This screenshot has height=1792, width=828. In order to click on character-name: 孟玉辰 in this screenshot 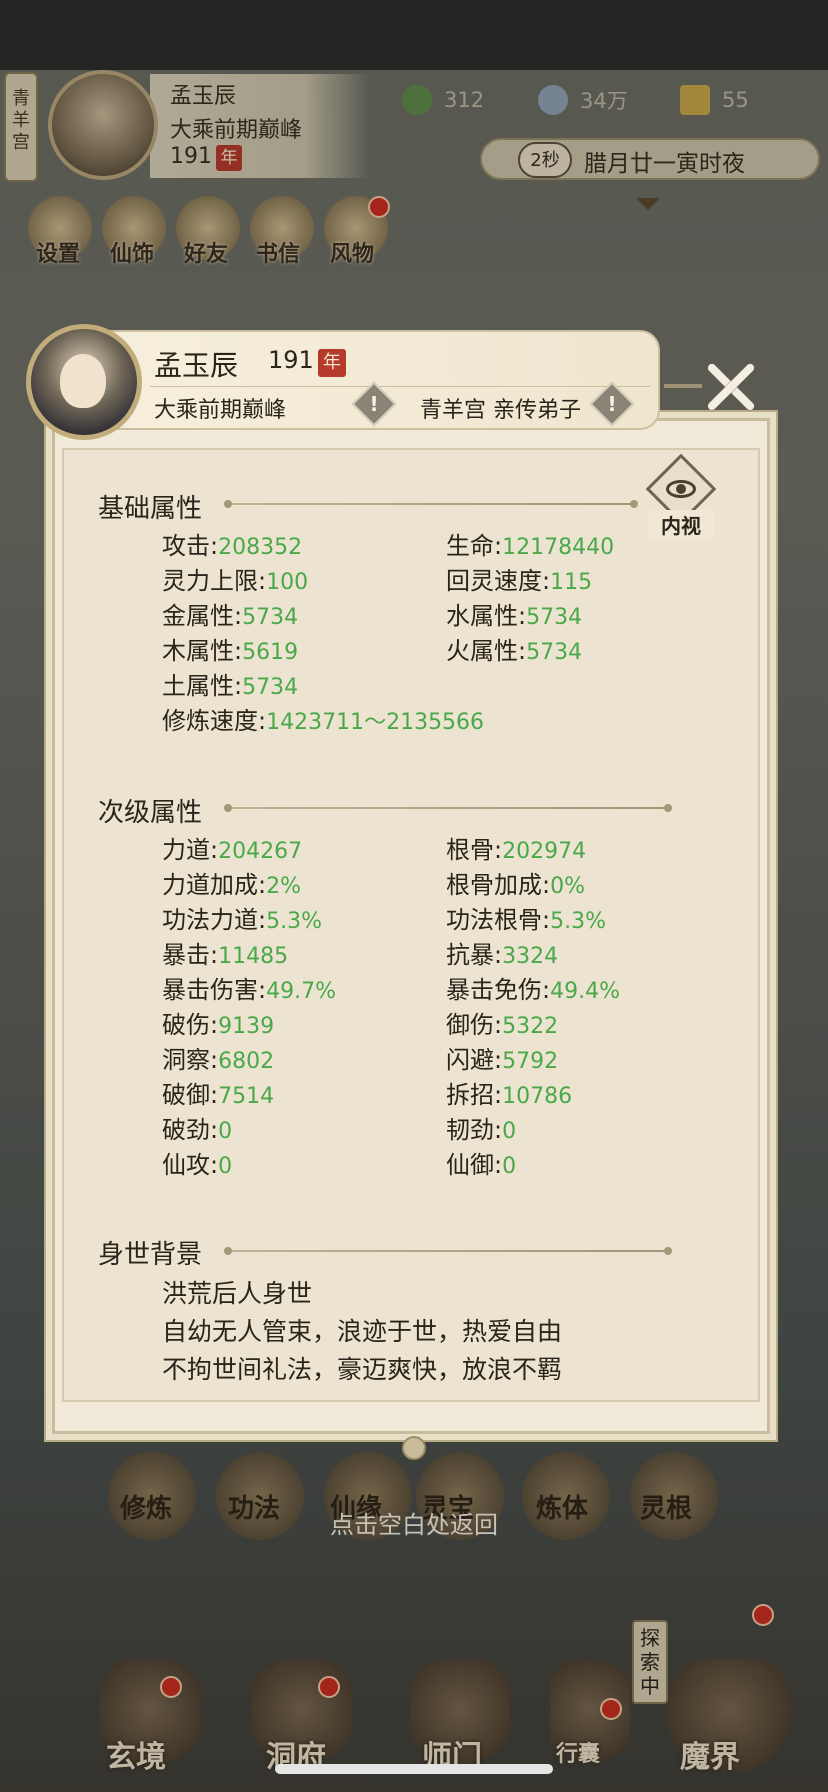, I will do `click(196, 365)`.